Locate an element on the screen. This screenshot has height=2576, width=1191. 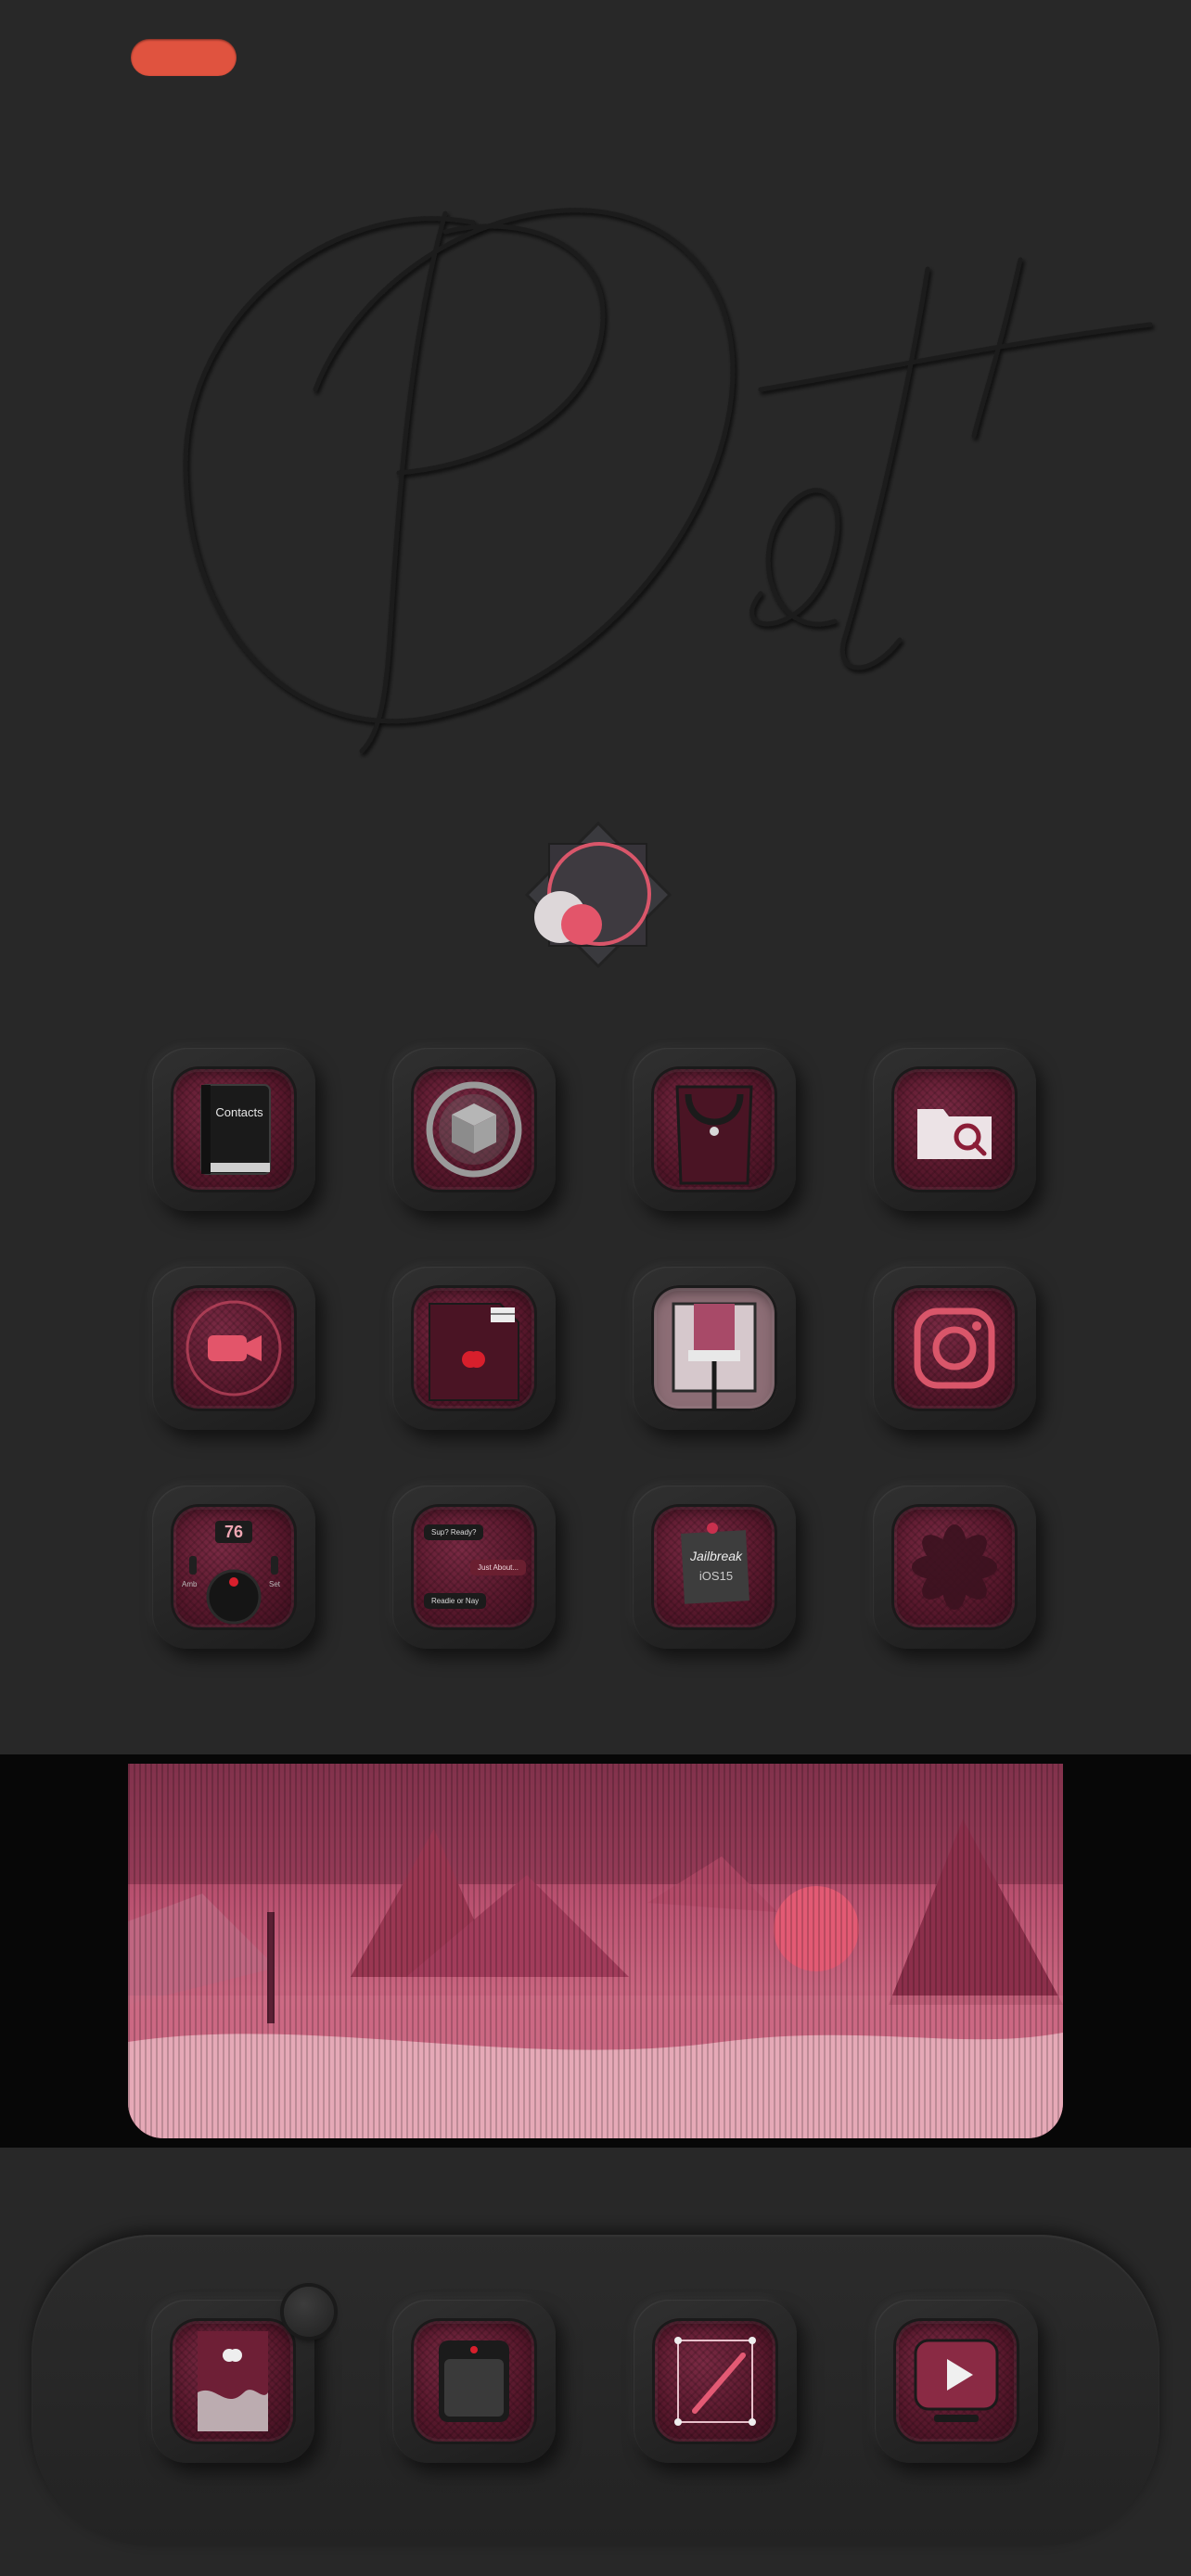
app-notes: Jailbreak iOS15 is located at coordinates (714, 1567).